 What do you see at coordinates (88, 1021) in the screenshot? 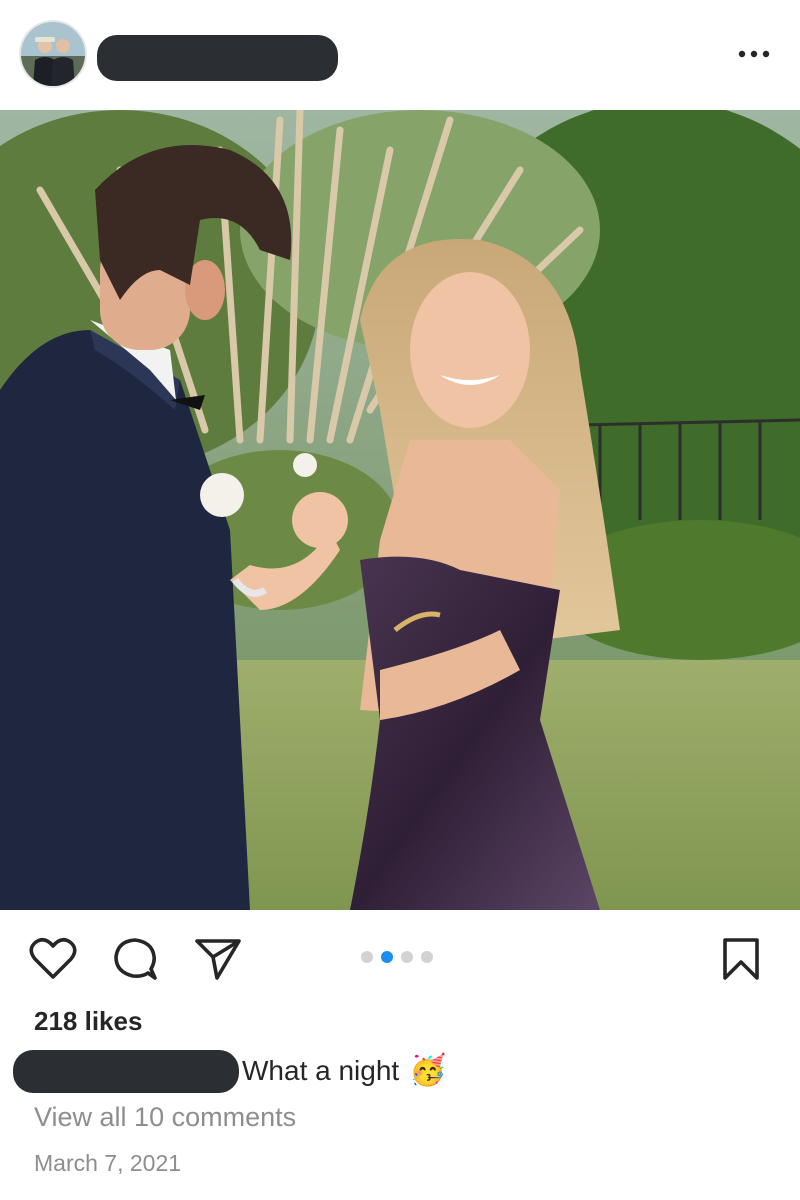
I see `likes-count: 218 likes` at bounding box center [88, 1021].